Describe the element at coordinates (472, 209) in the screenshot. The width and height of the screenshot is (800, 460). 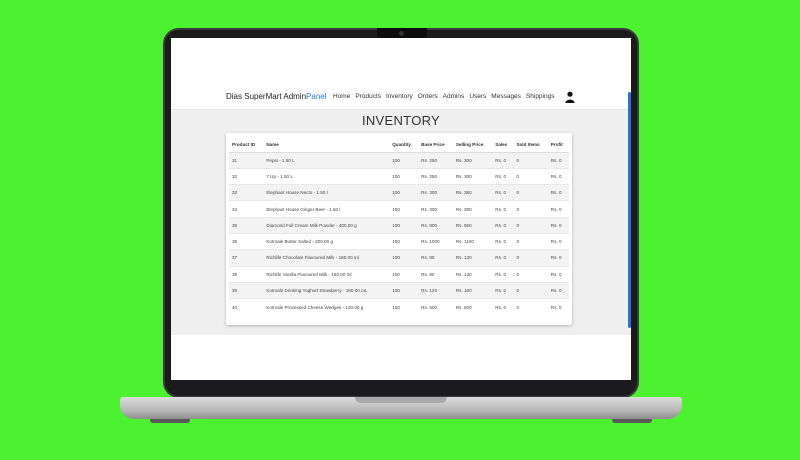
I see `cell-selling-price: Rs. 380` at that location.